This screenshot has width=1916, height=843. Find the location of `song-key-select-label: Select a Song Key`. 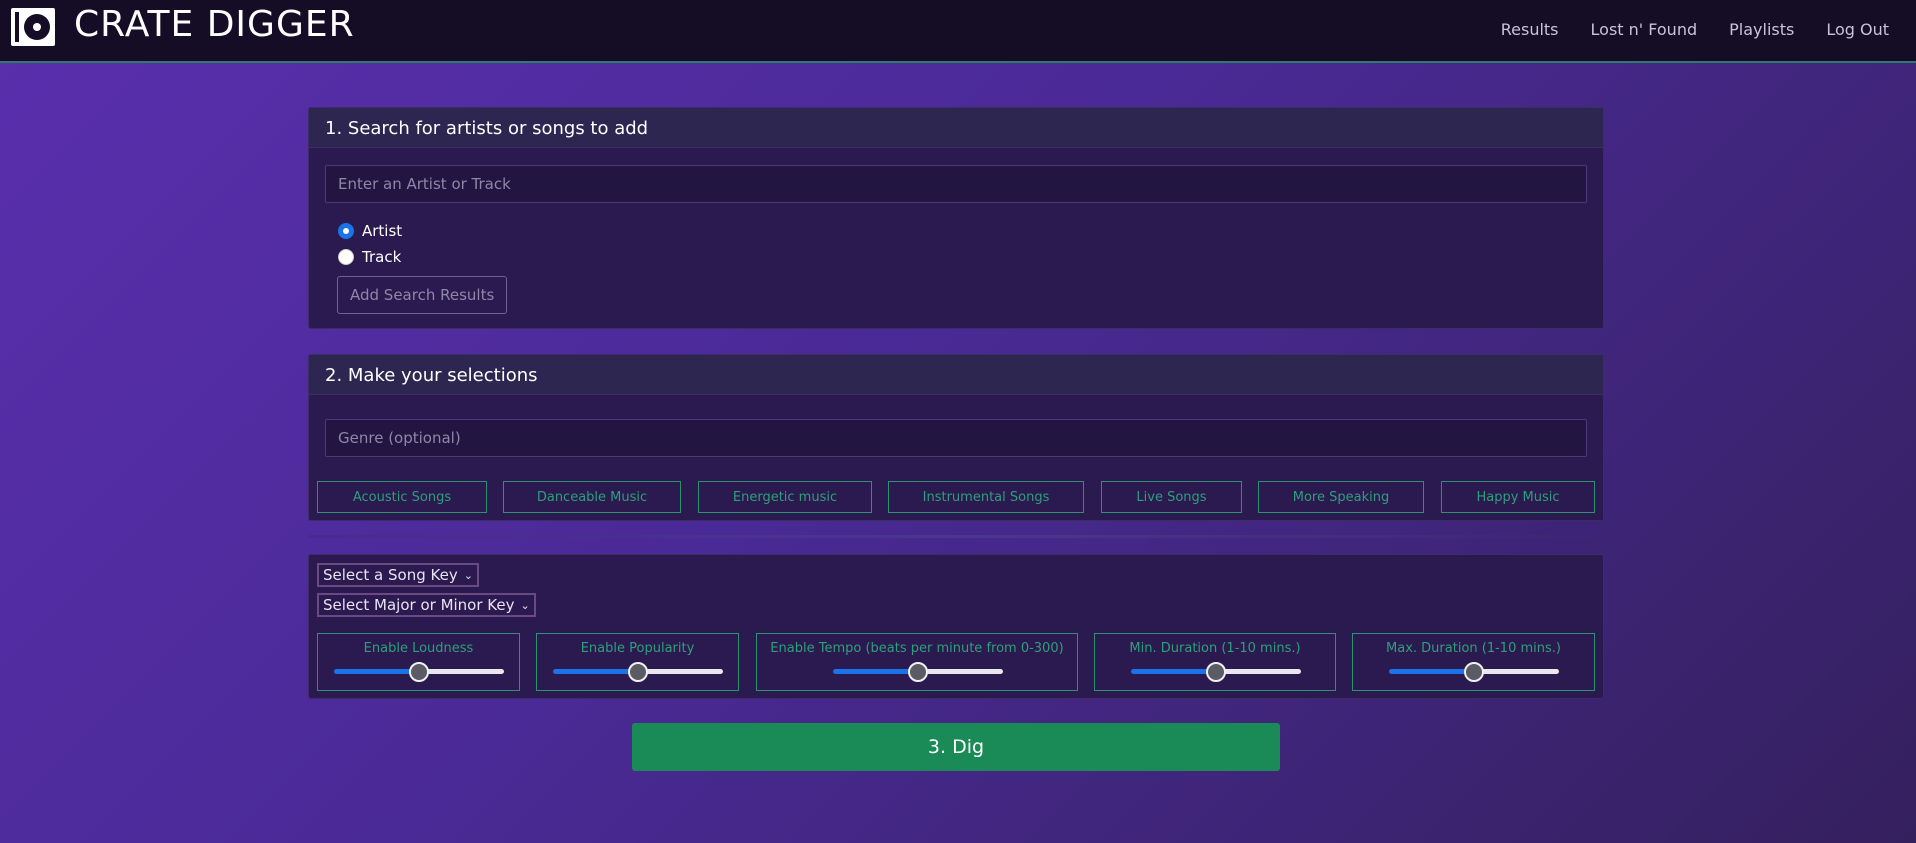

song-key-select-label: Select a Song Key is located at coordinates (390, 575).